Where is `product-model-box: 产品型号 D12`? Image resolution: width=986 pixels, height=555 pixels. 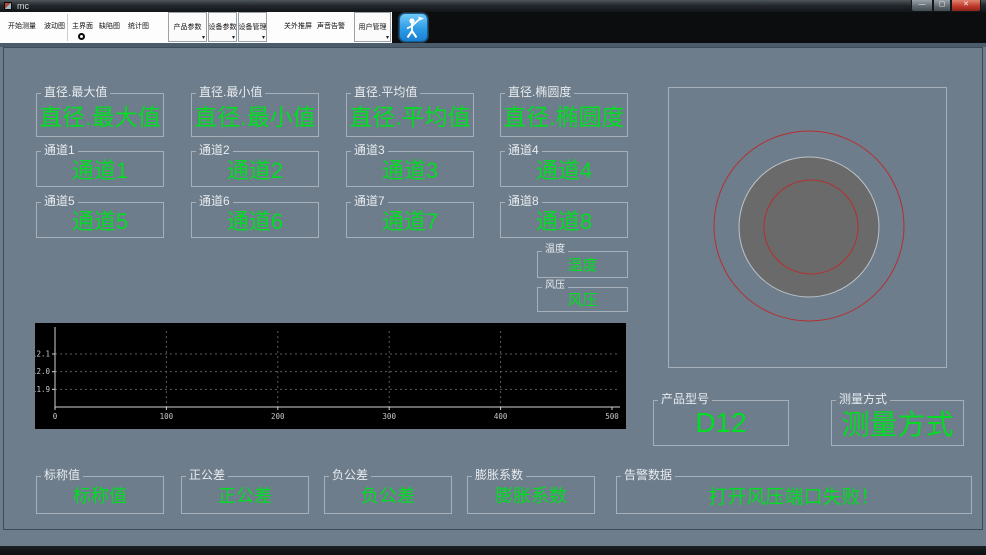 product-model-box: 产品型号 D12 is located at coordinates (721, 419).